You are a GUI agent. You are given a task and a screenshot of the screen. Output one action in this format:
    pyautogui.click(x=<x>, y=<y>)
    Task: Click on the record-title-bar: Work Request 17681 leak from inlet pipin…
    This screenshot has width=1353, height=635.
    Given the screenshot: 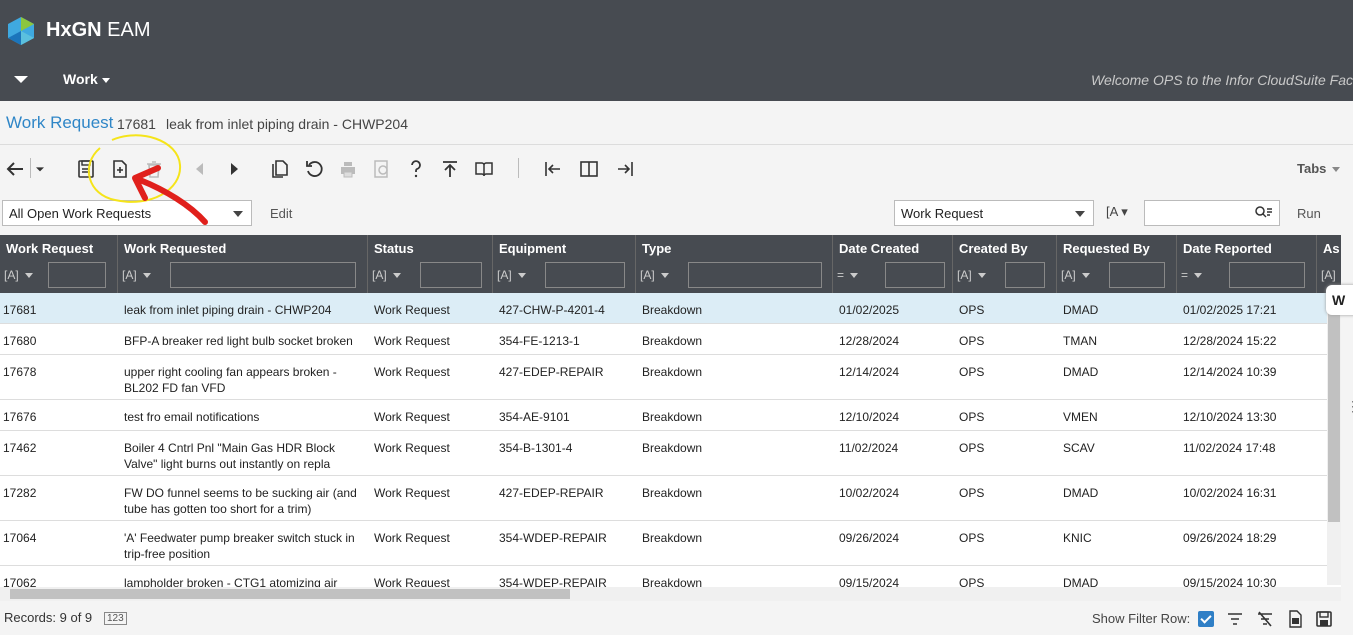 What is the action you would take?
    pyautogui.click(x=676, y=123)
    